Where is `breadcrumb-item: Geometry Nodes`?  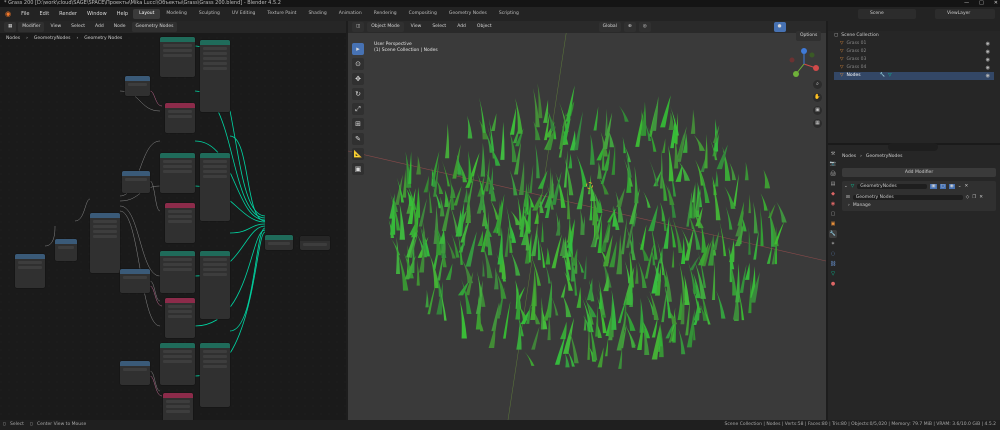
breadcrumb-item: Geometry Nodes is located at coordinates (103, 38).